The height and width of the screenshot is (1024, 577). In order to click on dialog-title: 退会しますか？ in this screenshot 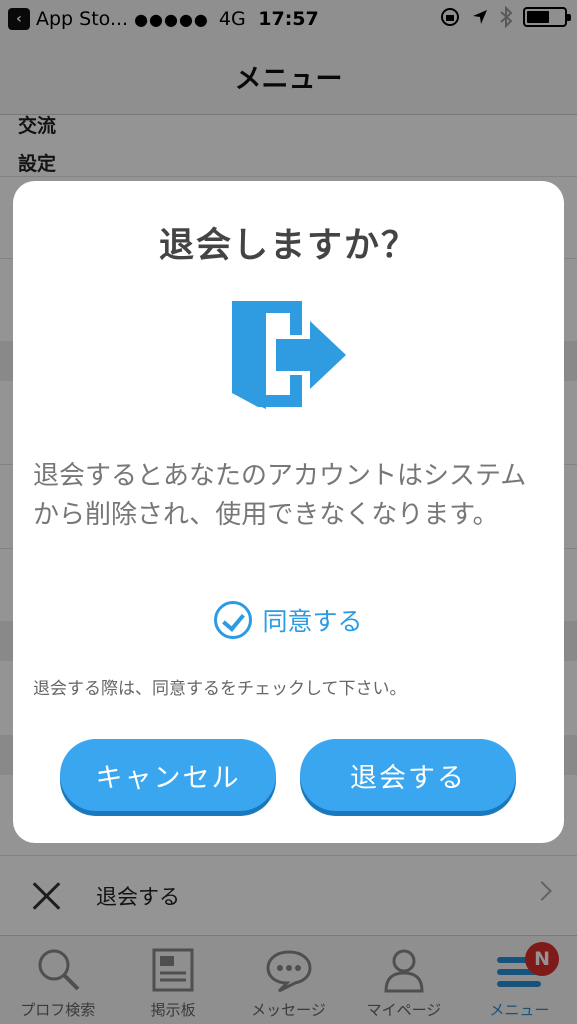, I will do `click(288, 246)`.